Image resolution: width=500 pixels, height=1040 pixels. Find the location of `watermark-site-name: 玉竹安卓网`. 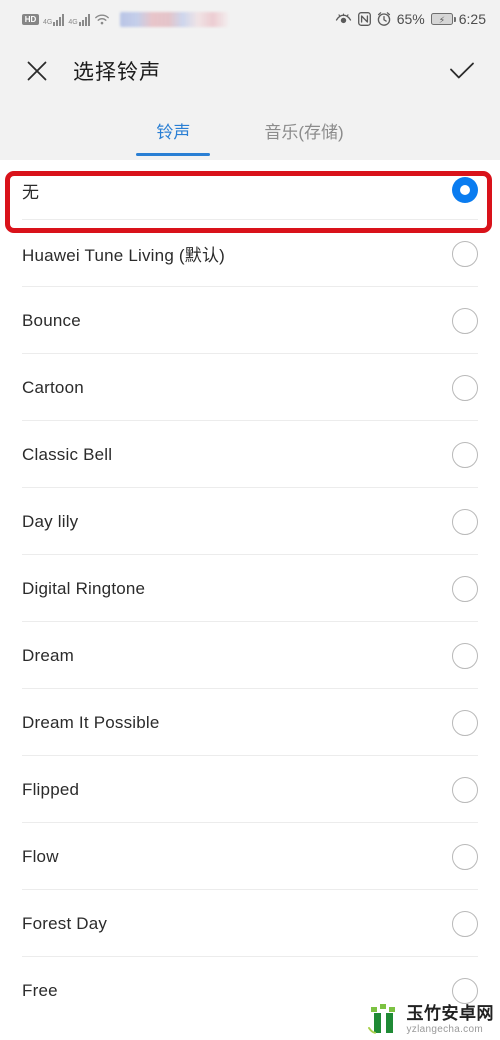

watermark-site-name: 玉竹安卓网 is located at coordinates (450, 1013).